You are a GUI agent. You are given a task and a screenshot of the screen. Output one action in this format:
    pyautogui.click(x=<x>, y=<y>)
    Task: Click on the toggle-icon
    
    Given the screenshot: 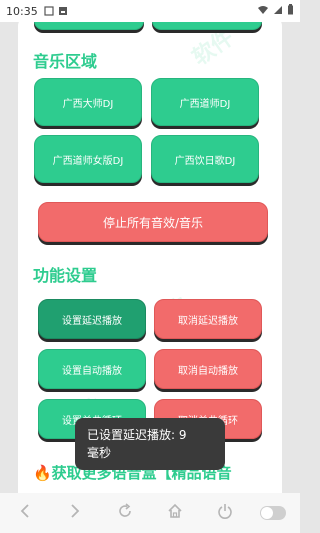 What is the action you would take?
    pyautogui.click(x=275, y=513)
    